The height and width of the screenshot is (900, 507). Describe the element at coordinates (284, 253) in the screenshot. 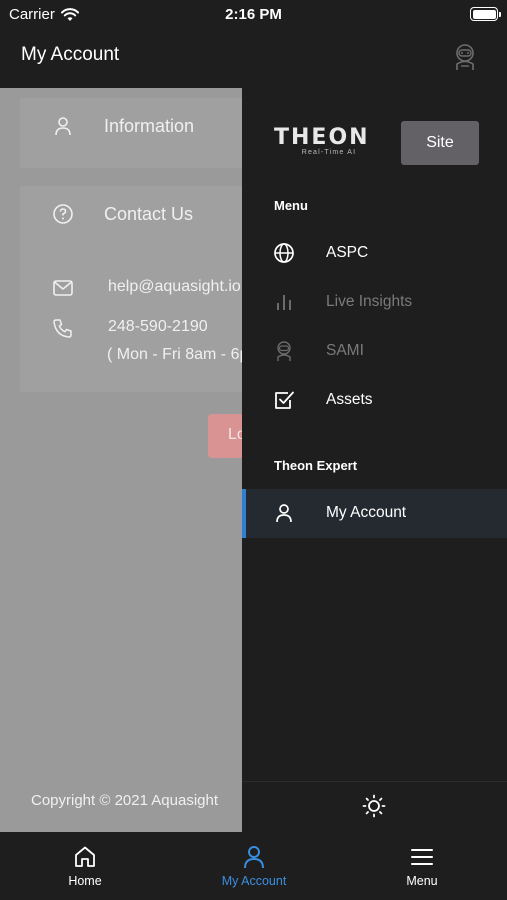

I see `globe-icon` at that location.